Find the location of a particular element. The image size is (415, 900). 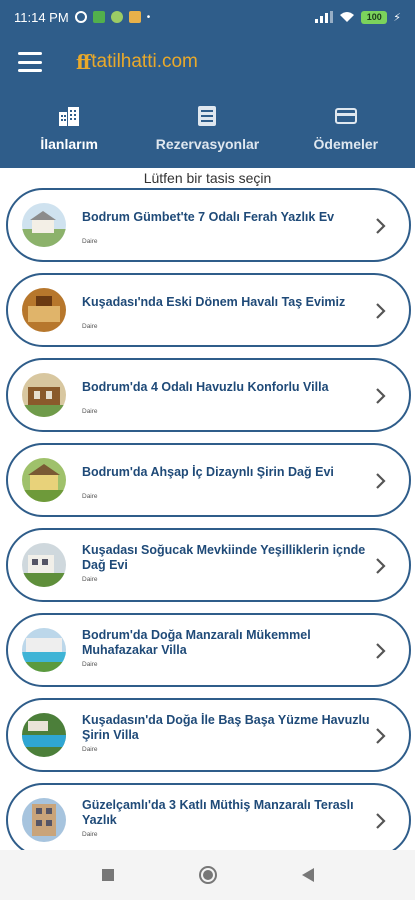

status-right: 100 ⚡ is located at coordinates (358, 17).